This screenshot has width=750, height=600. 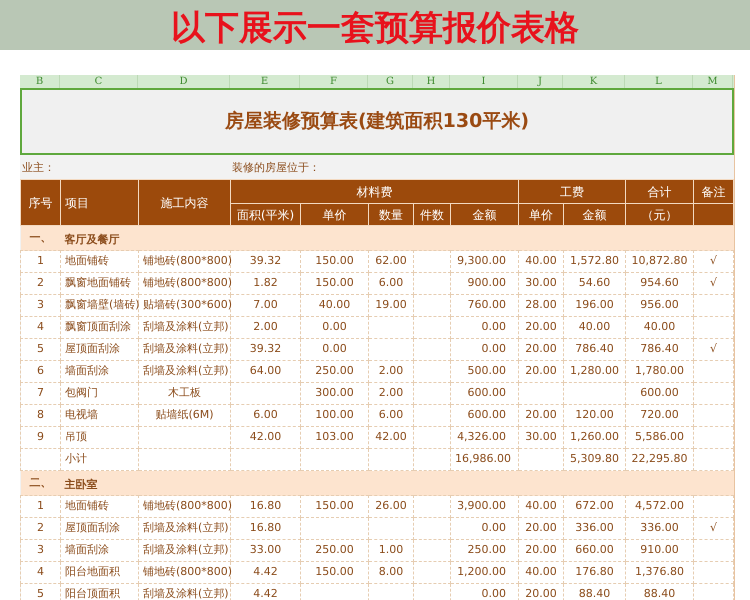 I want to click on owner-label: 业主：, so click(x=38, y=168).